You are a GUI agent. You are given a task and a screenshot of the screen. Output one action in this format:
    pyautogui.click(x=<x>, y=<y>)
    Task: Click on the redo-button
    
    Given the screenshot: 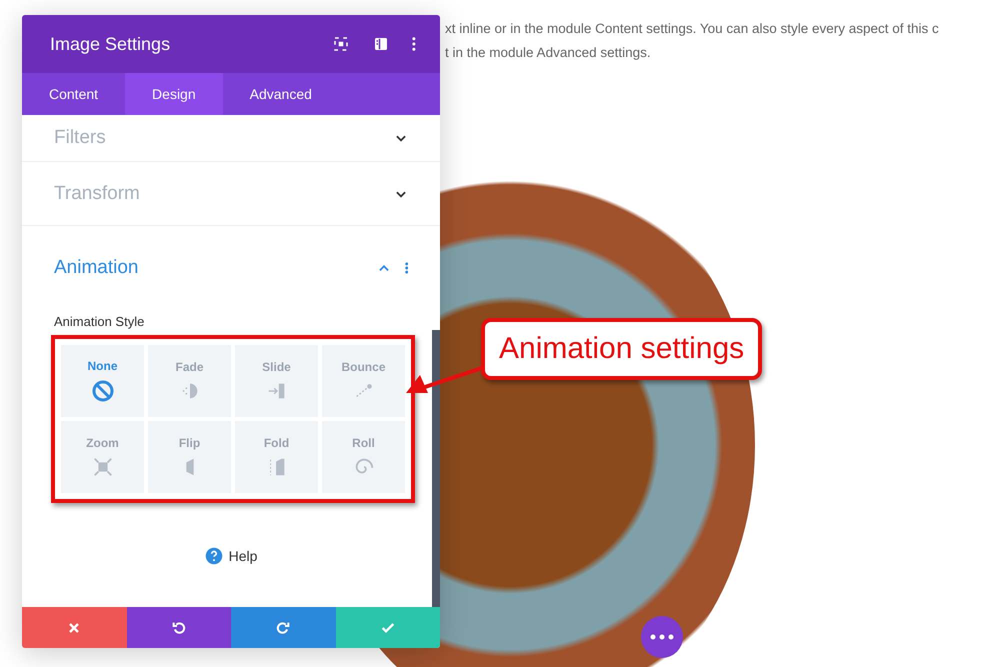 What is the action you would take?
    pyautogui.click(x=283, y=627)
    